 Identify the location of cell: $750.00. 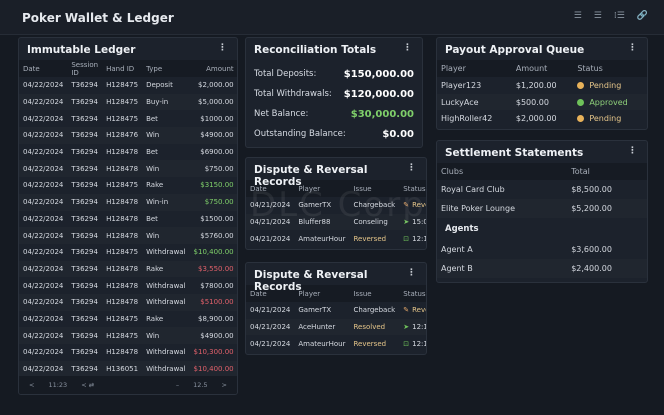
(213, 169).